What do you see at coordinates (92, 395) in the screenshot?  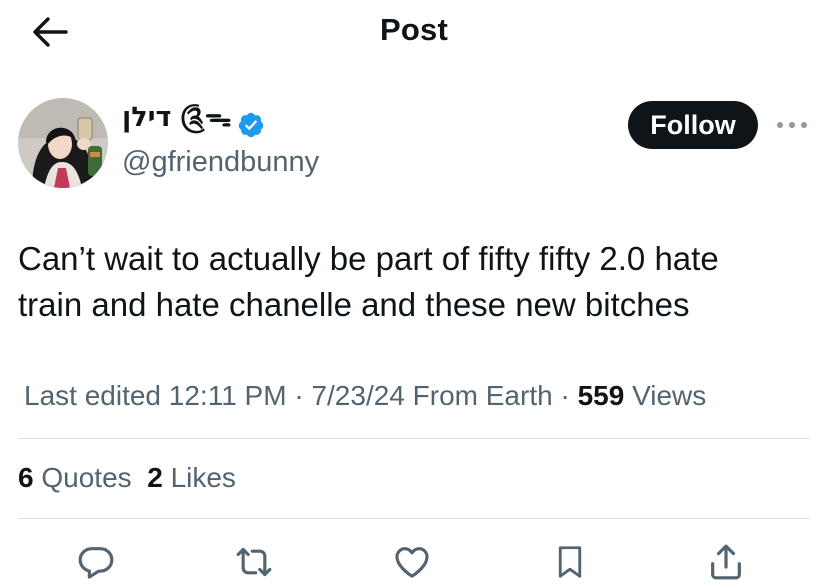 I see `edited-label: Last edited` at bounding box center [92, 395].